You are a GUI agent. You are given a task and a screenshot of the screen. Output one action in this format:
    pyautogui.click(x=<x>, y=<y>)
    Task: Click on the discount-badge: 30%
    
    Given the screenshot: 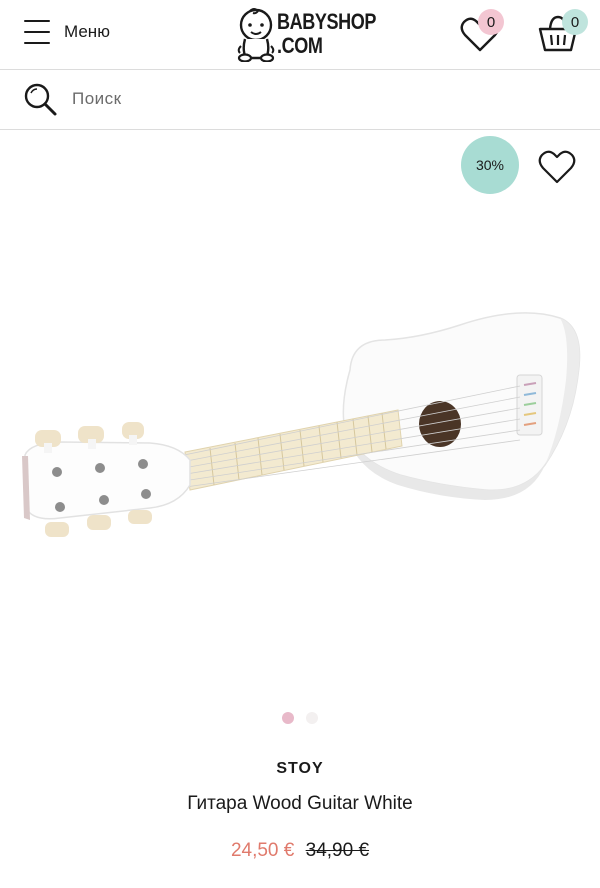 What is the action you would take?
    pyautogui.click(x=490, y=165)
    